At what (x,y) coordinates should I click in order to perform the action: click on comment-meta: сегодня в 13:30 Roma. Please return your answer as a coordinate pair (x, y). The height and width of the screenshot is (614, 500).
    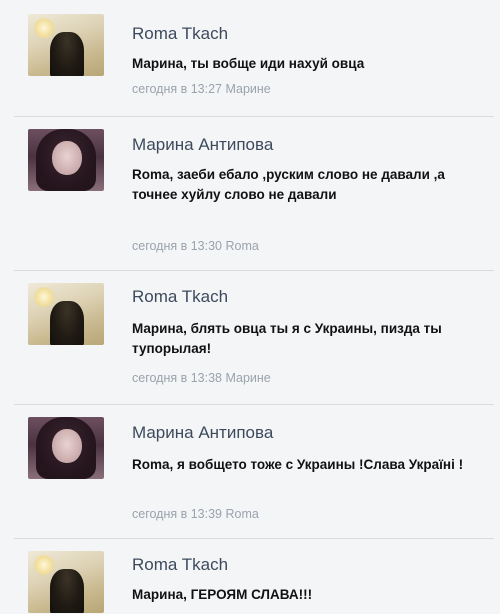
    Looking at the image, I should click on (195, 246).